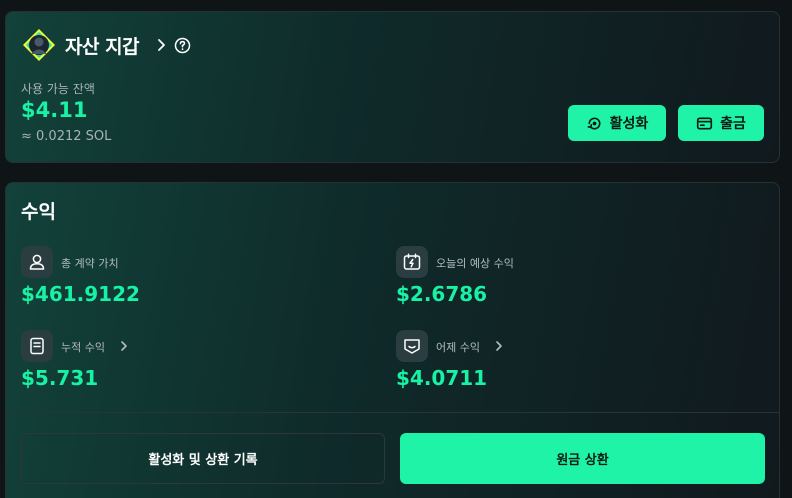 The height and width of the screenshot is (498, 792). I want to click on stat-value: $2.6786, so click(442, 294).